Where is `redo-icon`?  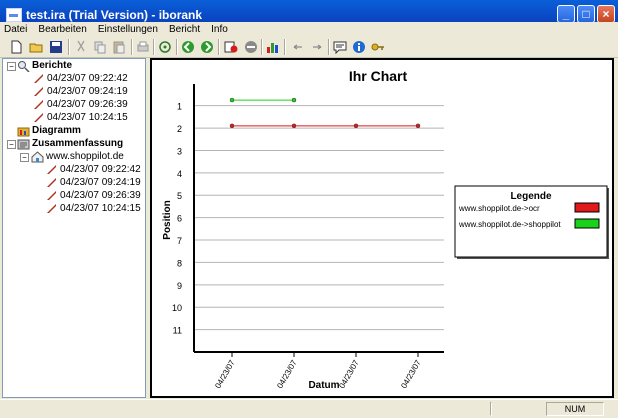
redo-icon is located at coordinates (317, 47).